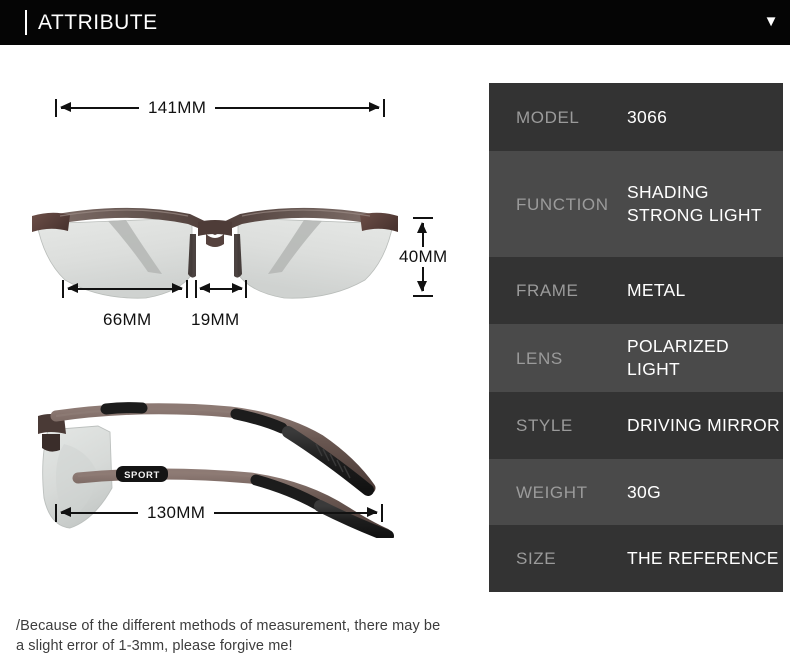  I want to click on dimension-temple-length, so click(219, 513).